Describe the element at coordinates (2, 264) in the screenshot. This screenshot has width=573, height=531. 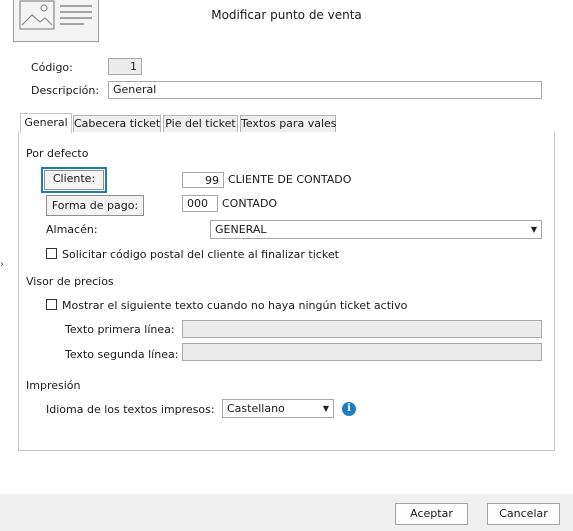
I see `chevron-right-icon: ›` at that location.